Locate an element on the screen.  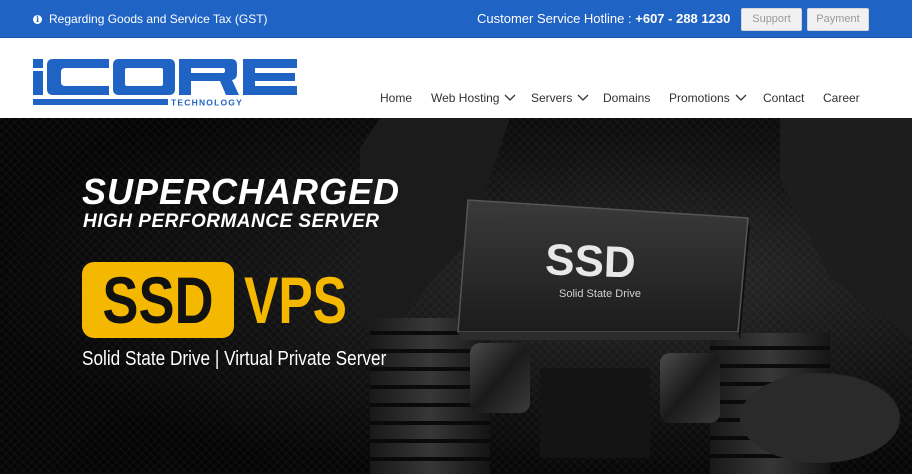
ssd-drive: SSD Solid State Drive is located at coordinates (603, 269).